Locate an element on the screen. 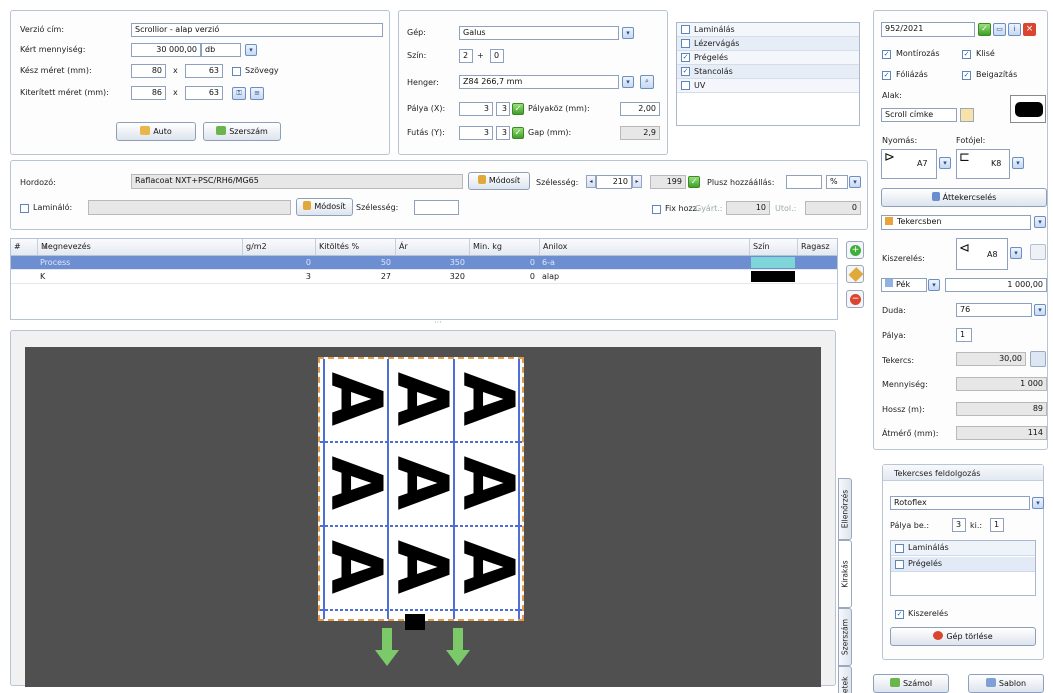 This screenshot has height=693, width=1053. lanes-x-apply-icon: ✓ is located at coordinates (518, 109).